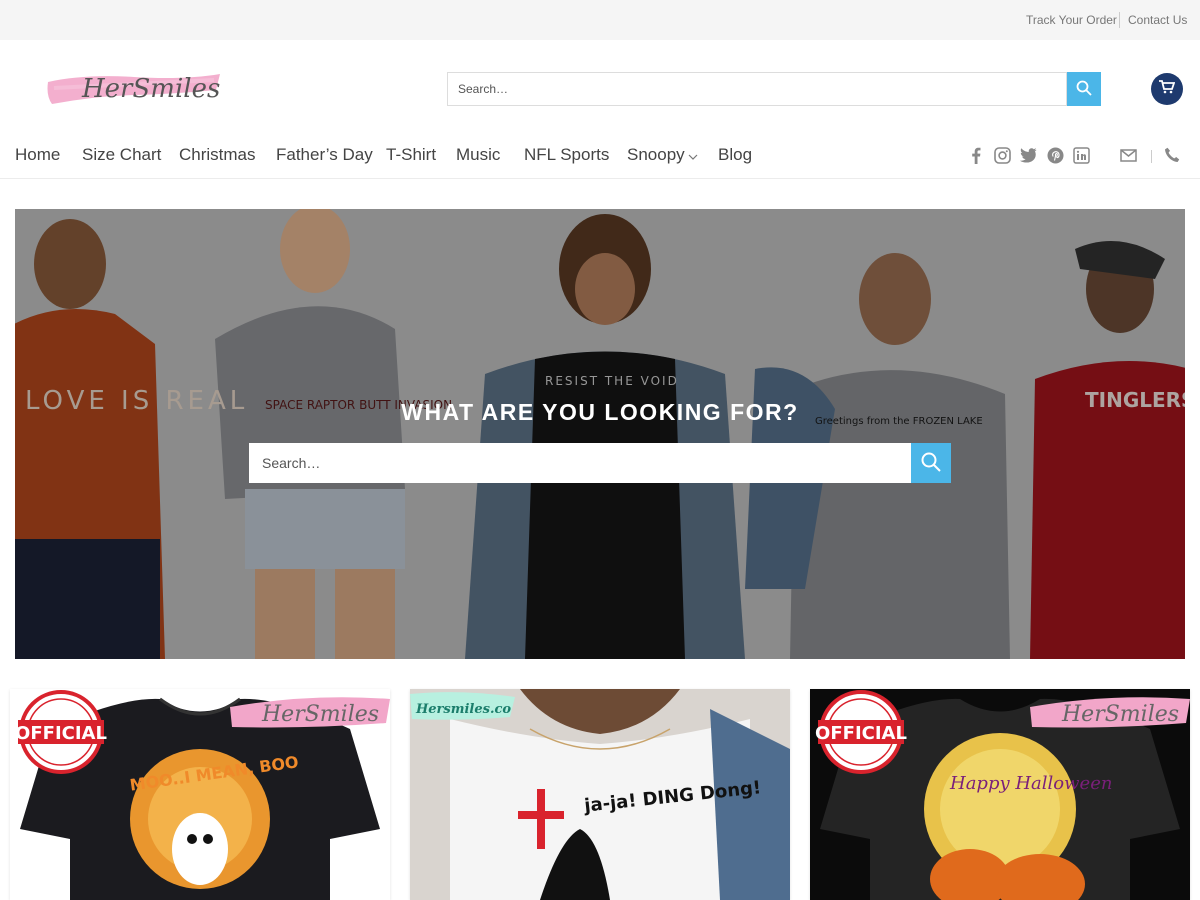  What do you see at coordinates (656, 154) in the screenshot?
I see `nav-snoopy-label: Snoopy` at bounding box center [656, 154].